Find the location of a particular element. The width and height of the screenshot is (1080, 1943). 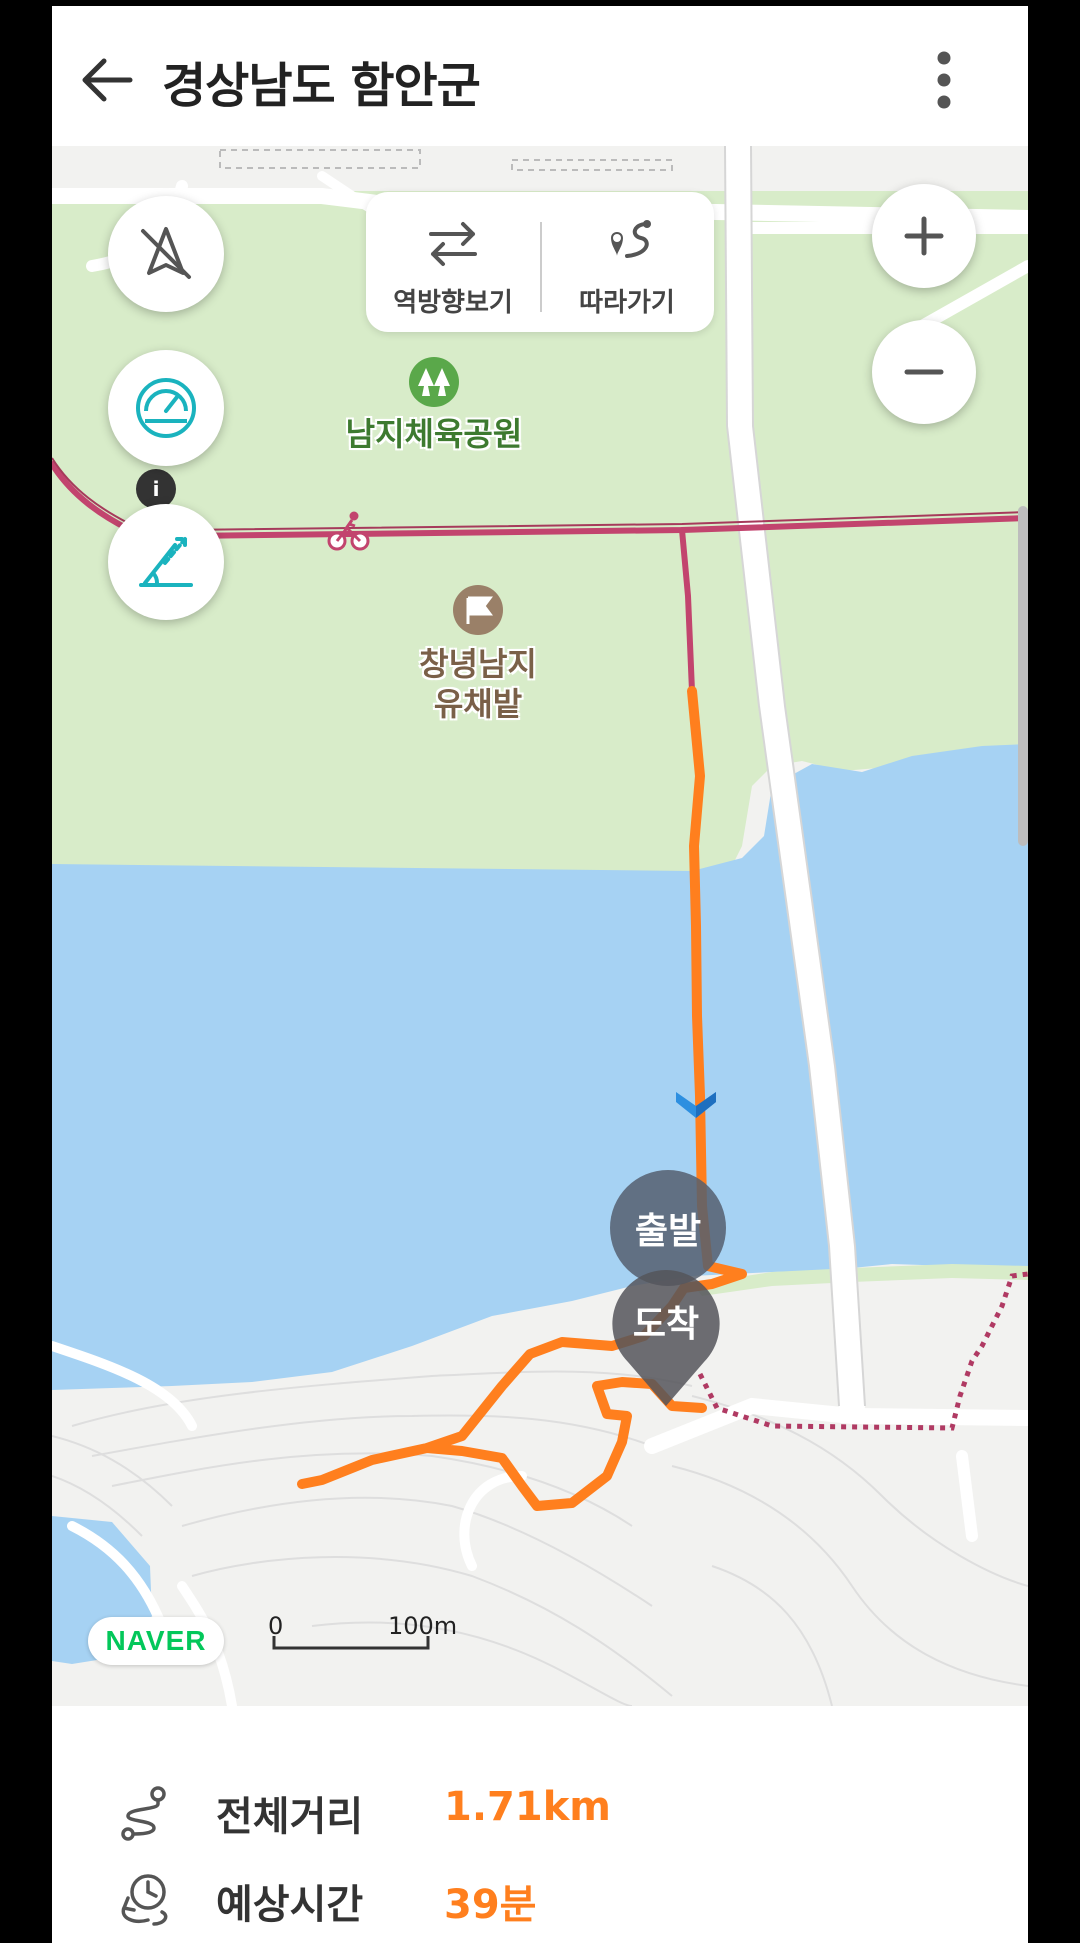

back-button is located at coordinates (106, 80).